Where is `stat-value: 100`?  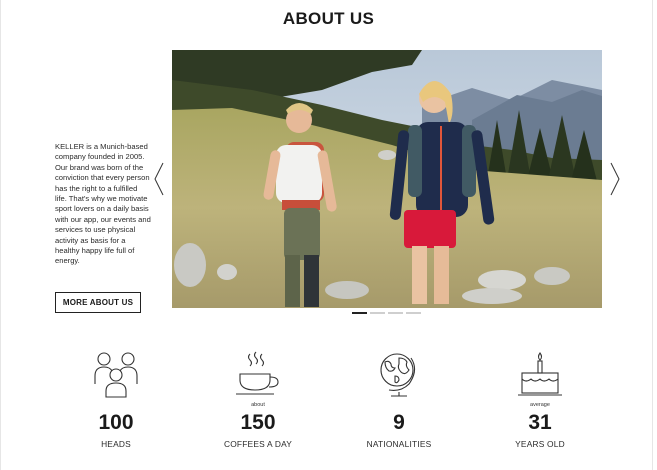 stat-value: 100 is located at coordinates (116, 422).